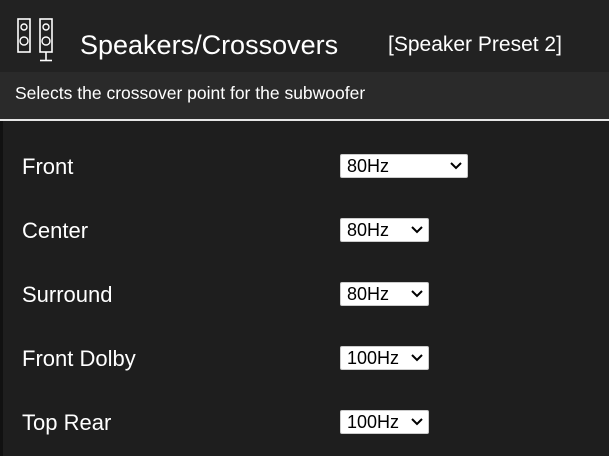 The width and height of the screenshot is (609, 456). Describe the element at coordinates (304, 423) in the screenshot. I see `crossover-row-top-rear: Top Rear 100Hz` at that location.